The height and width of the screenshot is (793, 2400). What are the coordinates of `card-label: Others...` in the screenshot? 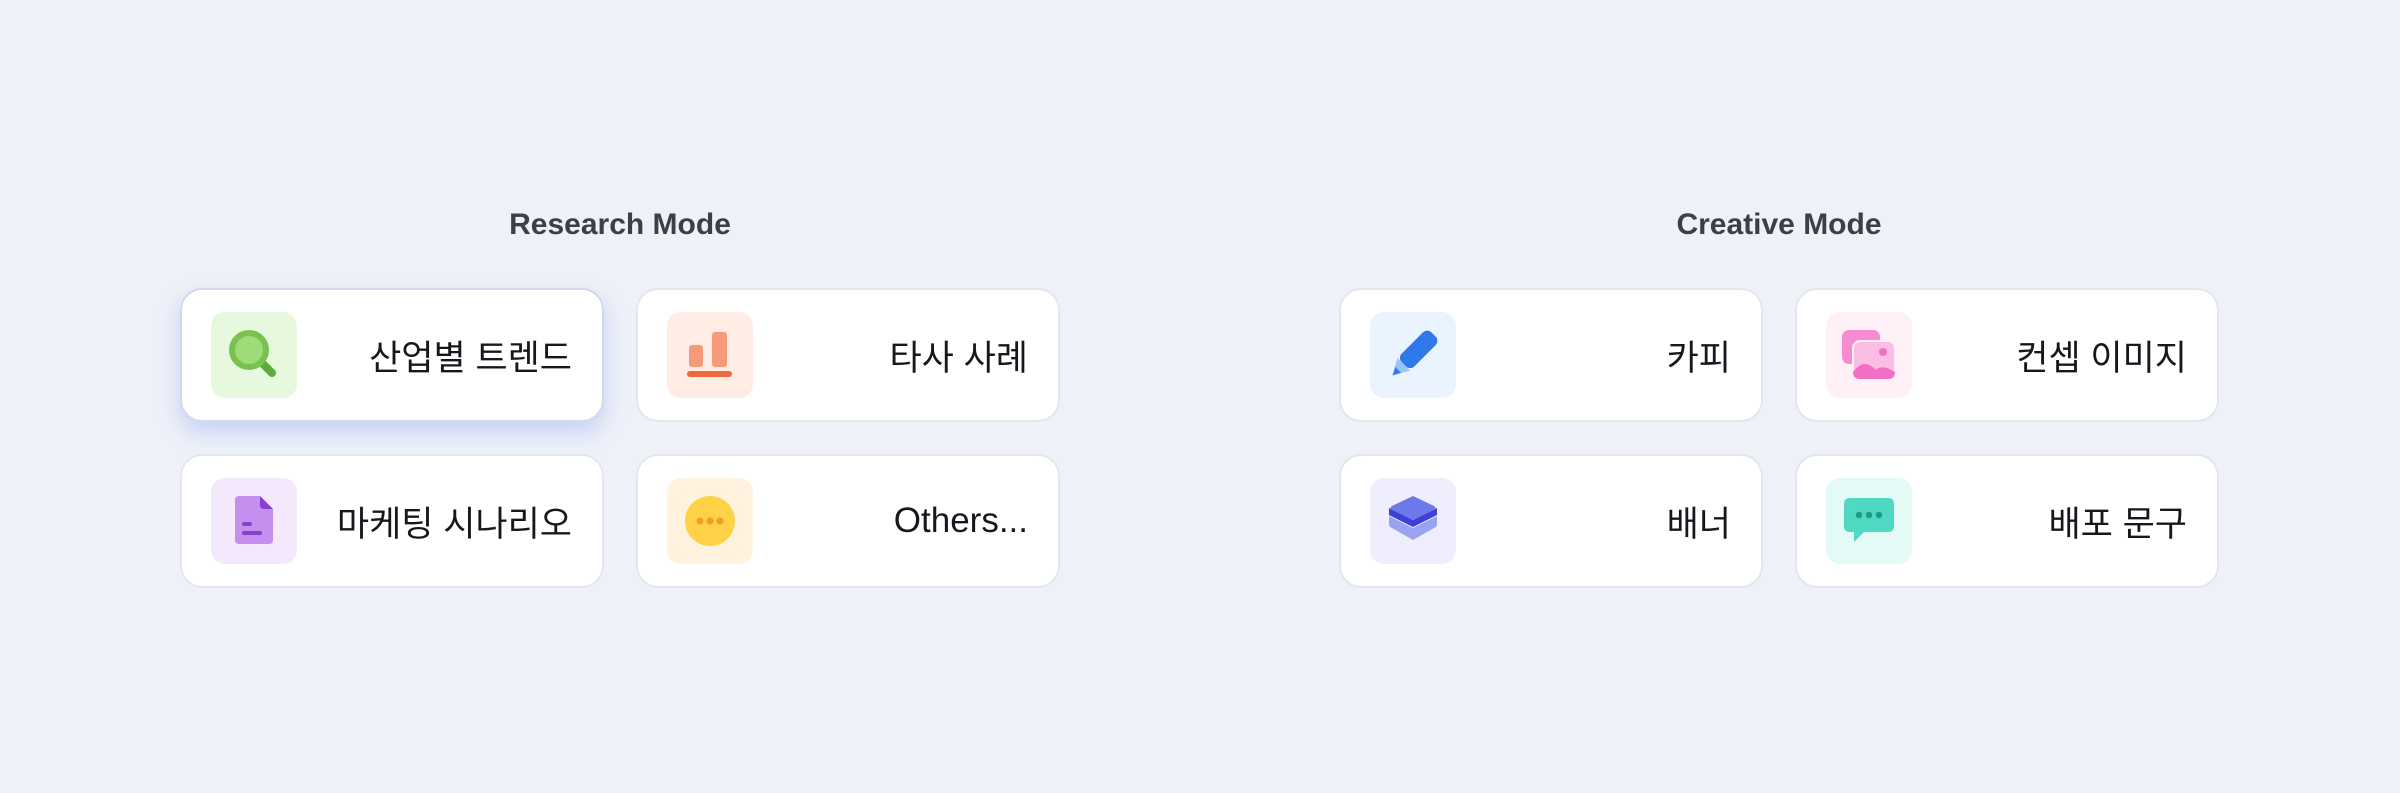 It's located at (960, 520).